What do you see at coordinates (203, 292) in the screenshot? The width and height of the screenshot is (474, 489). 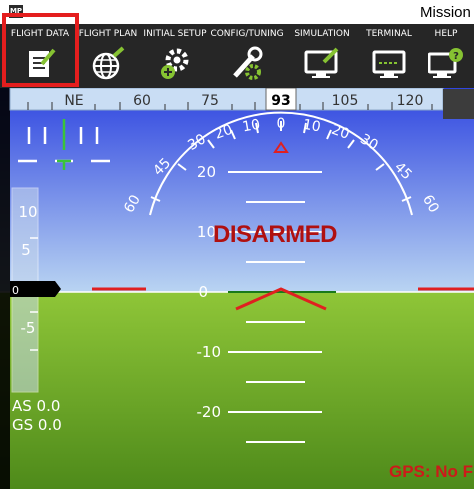 I see `pitch-label: 0` at bounding box center [203, 292].